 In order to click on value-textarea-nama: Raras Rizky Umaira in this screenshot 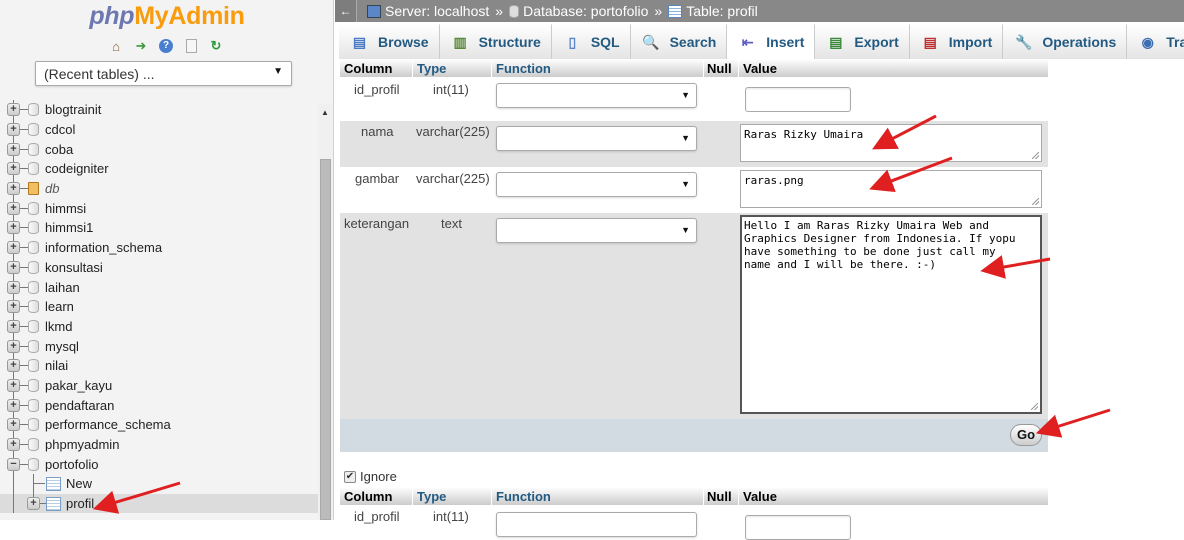, I will do `click(891, 143)`.